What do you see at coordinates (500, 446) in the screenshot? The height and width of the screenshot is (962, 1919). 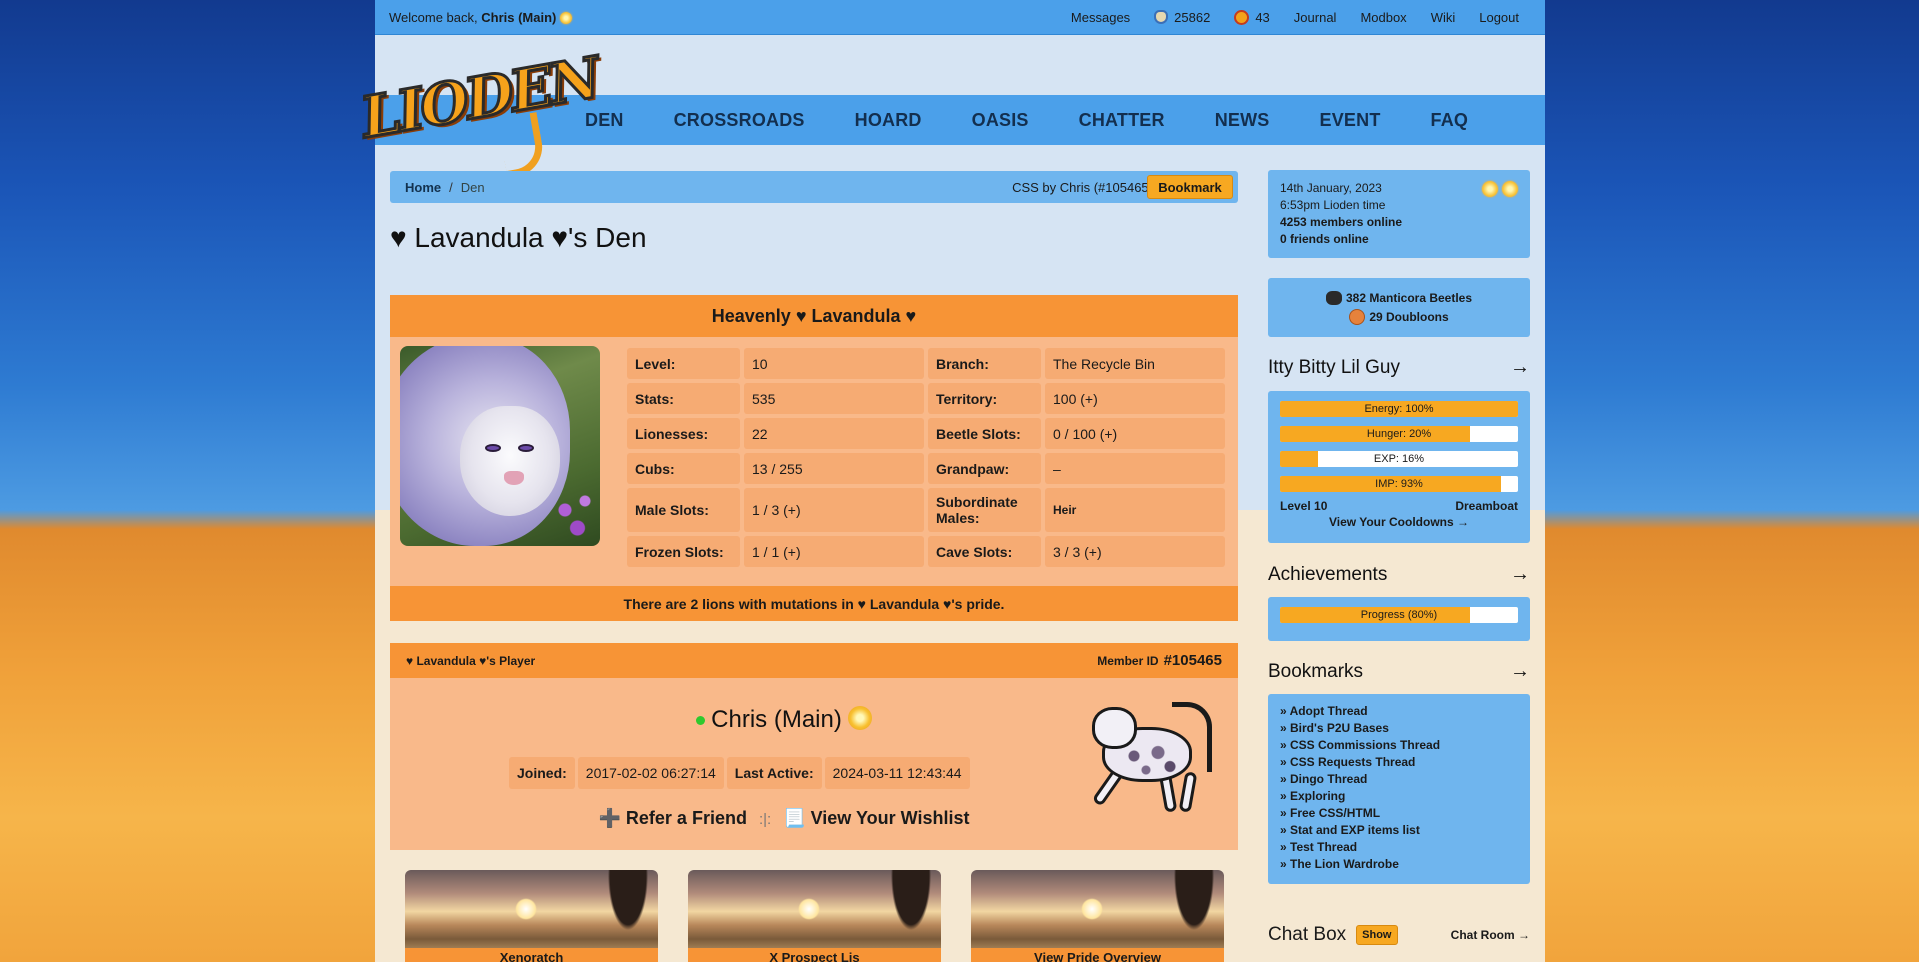 I see `lion-portrait` at bounding box center [500, 446].